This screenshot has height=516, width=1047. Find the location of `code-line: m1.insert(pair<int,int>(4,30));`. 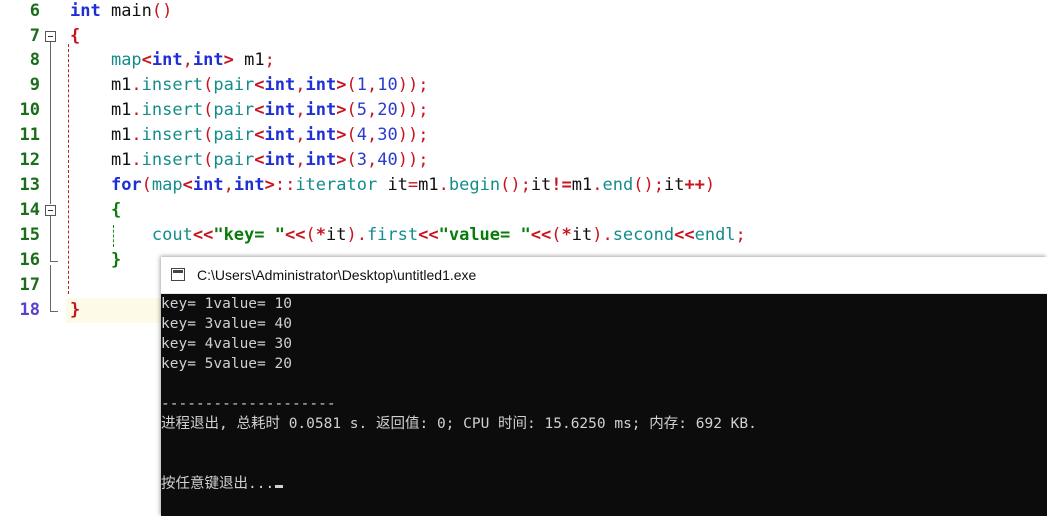

code-line: m1.insert(pair<int,int>(4,30)); is located at coordinates (249, 135).